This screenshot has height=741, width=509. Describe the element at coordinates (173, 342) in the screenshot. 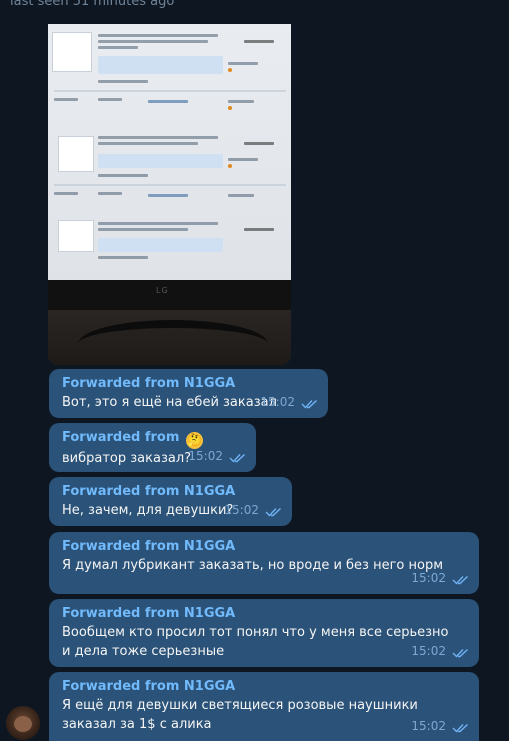

I see `monitor-stand` at that location.